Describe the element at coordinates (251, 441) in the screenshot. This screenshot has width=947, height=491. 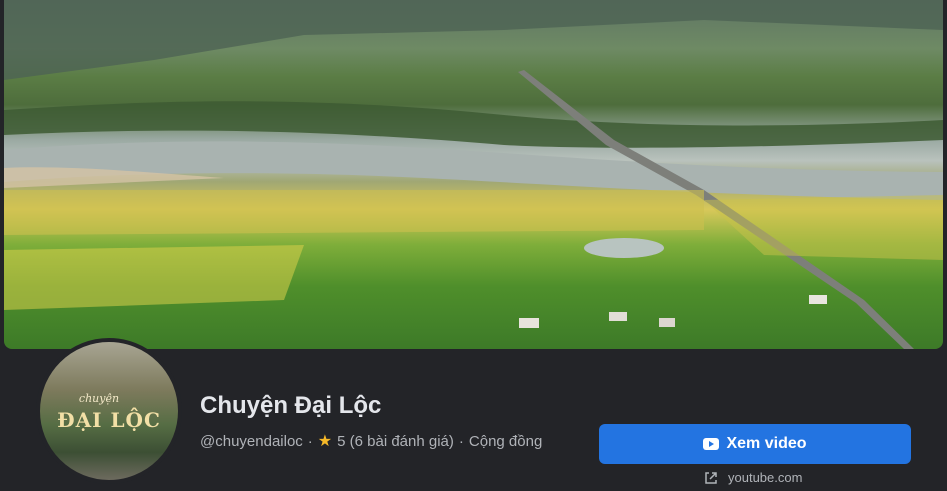
I see `page-handle: @chuyendailoc` at that location.